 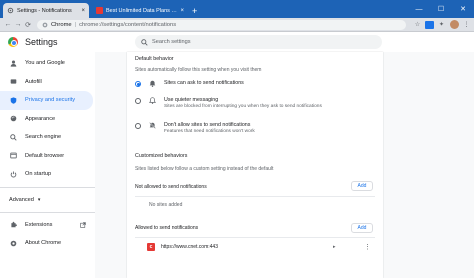 I want to click on cnet-favicon-icon, so click(x=99, y=10).